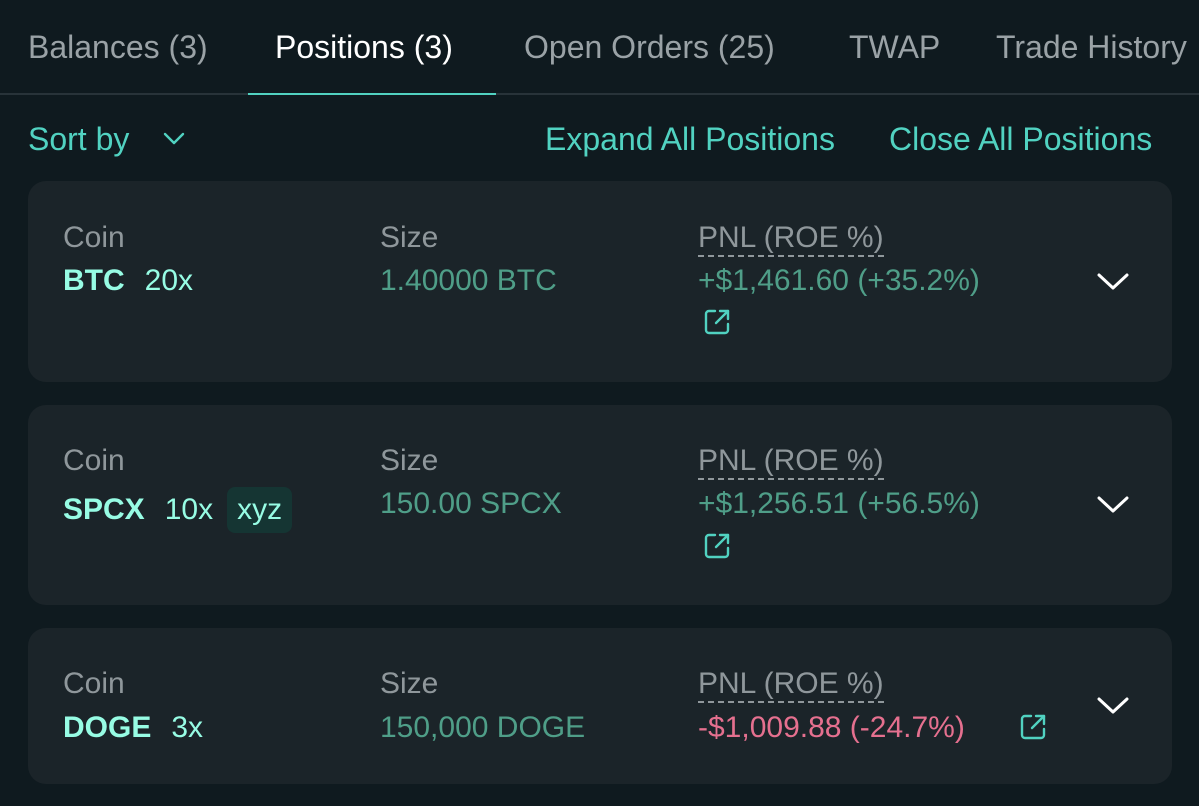 The image size is (1199, 806). Describe the element at coordinates (79, 138) in the screenshot. I see `sort-by-label: Sort by` at that location.